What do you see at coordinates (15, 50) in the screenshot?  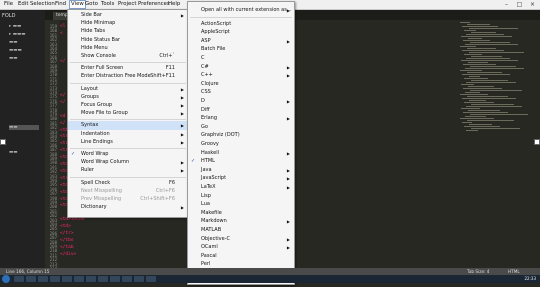 I see `tree-item: ▬▬▬` at bounding box center [15, 50].